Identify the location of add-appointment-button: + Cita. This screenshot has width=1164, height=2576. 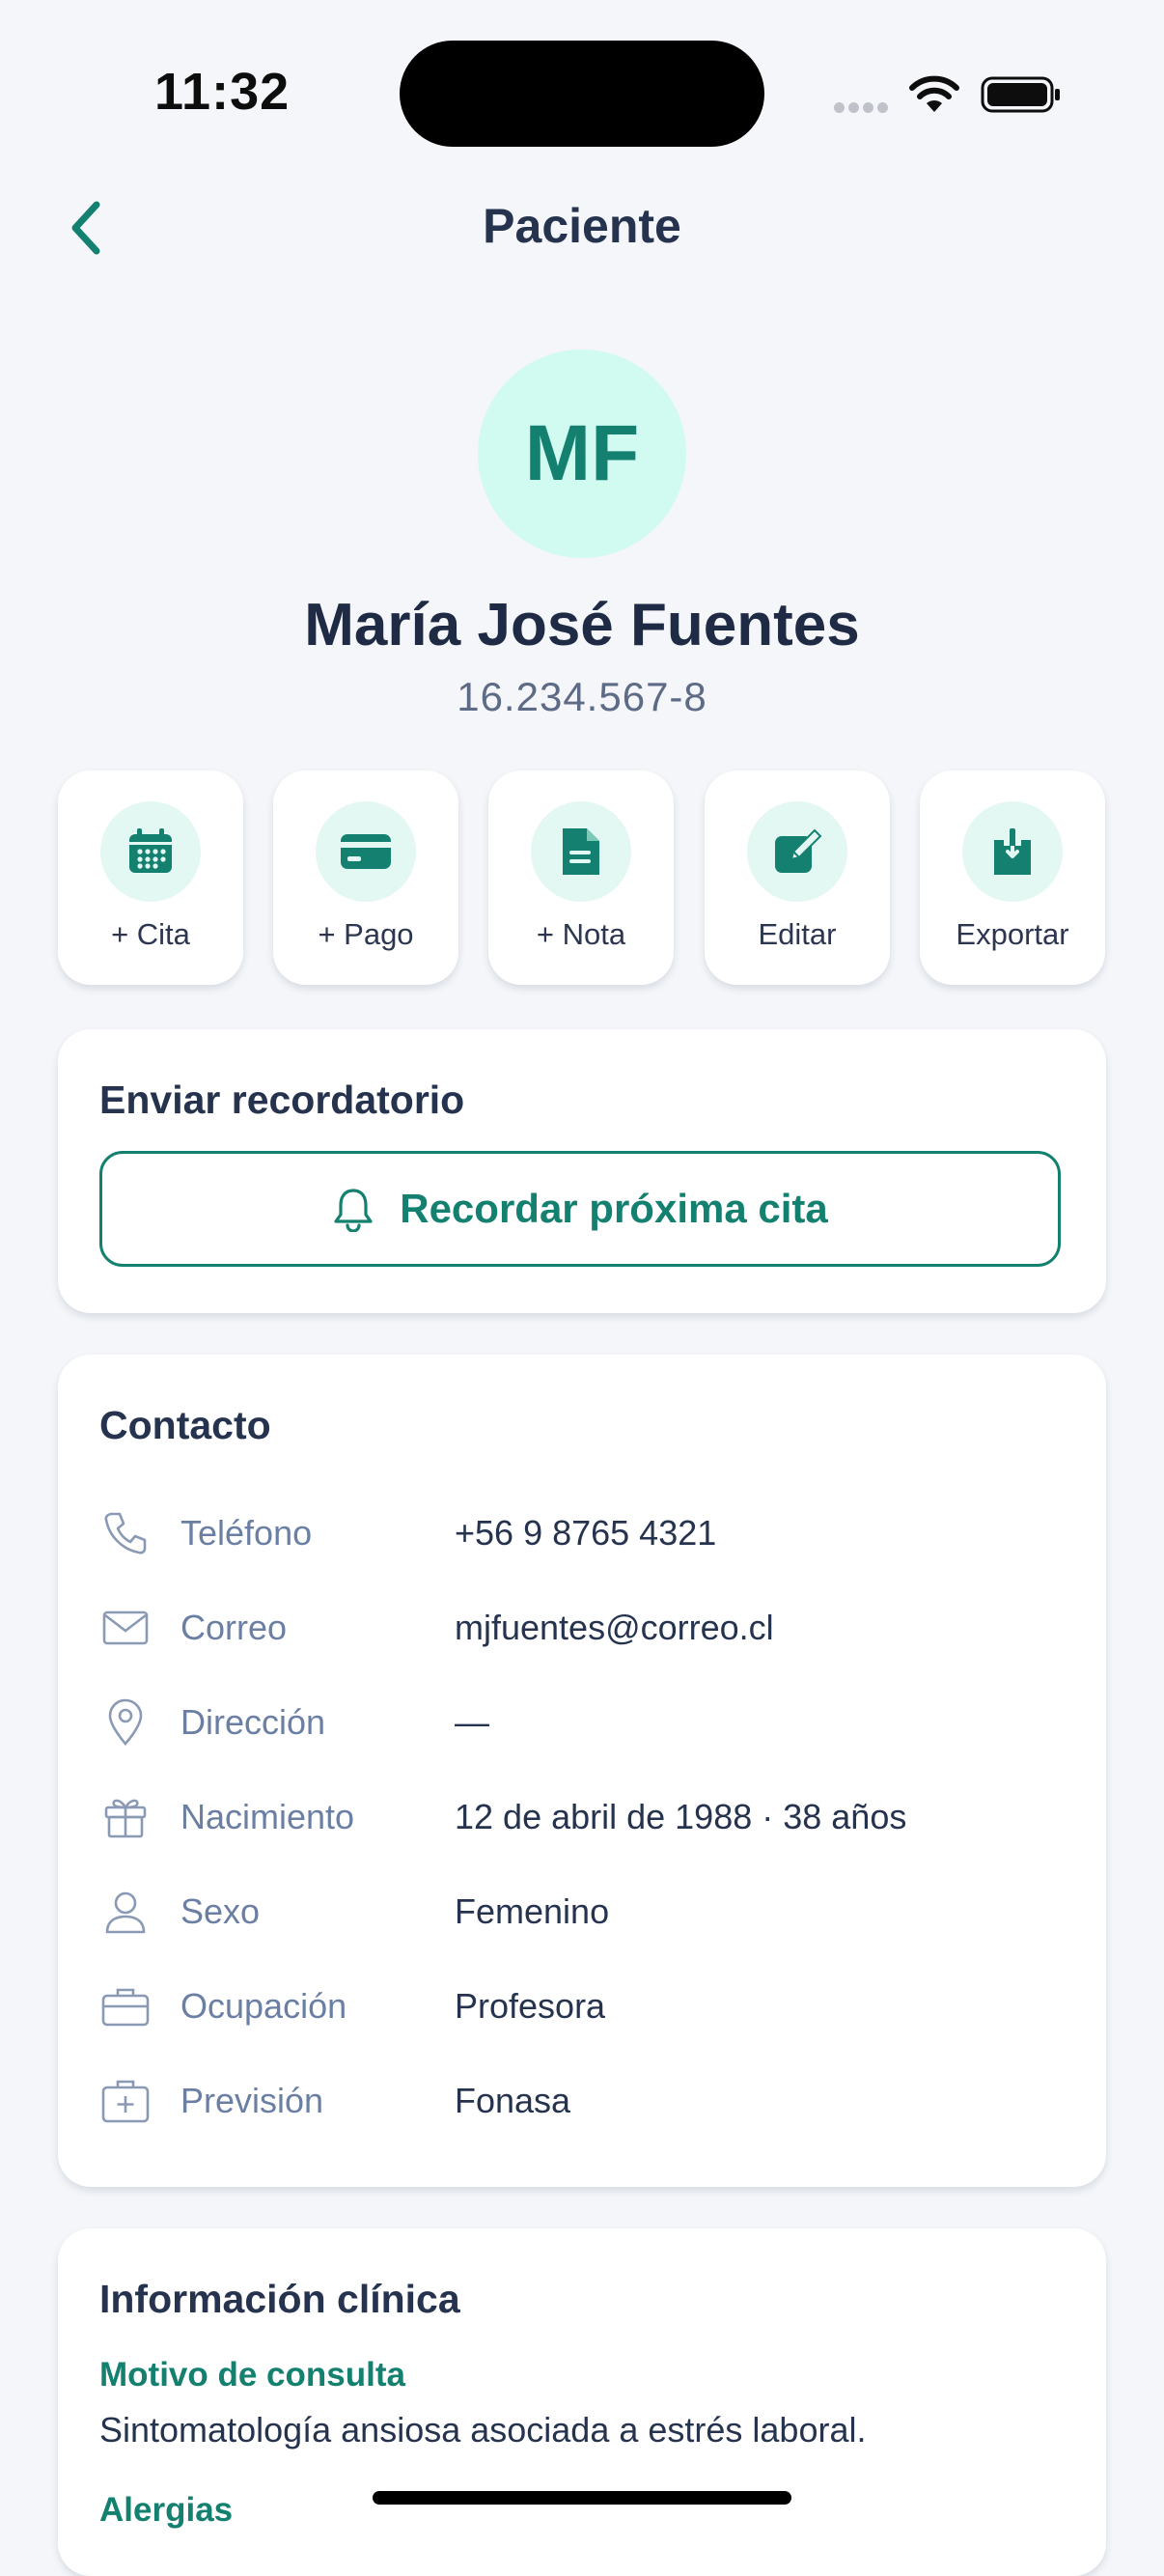
(150, 878).